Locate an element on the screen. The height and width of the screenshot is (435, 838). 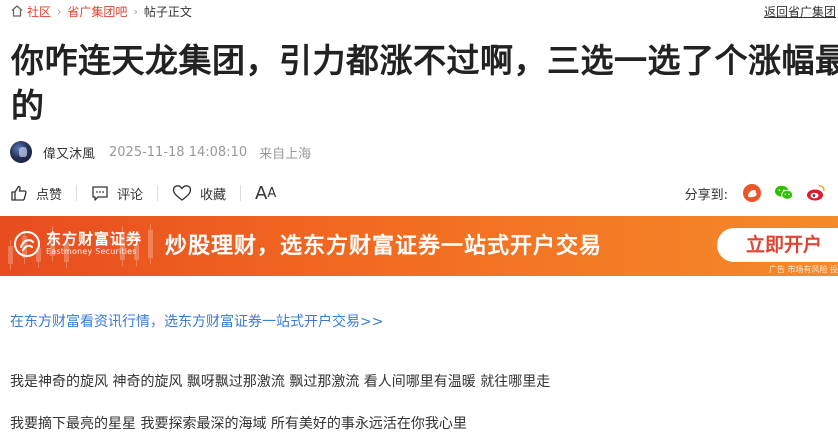
breadcrumb-current: 帖子正文 is located at coordinates (167, 11).